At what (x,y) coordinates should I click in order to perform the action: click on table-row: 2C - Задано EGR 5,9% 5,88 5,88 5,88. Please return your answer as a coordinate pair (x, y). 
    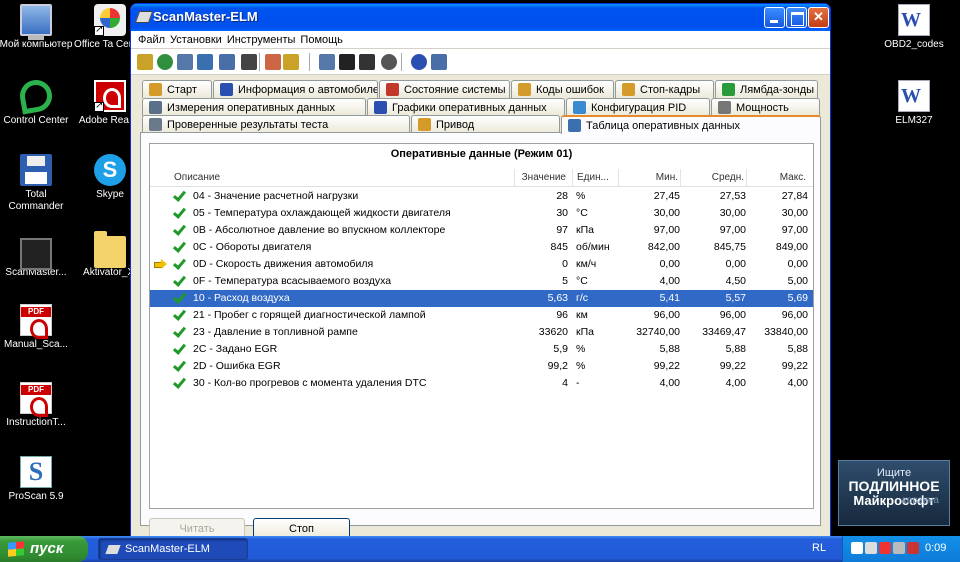
    Looking at the image, I should click on (481, 349).